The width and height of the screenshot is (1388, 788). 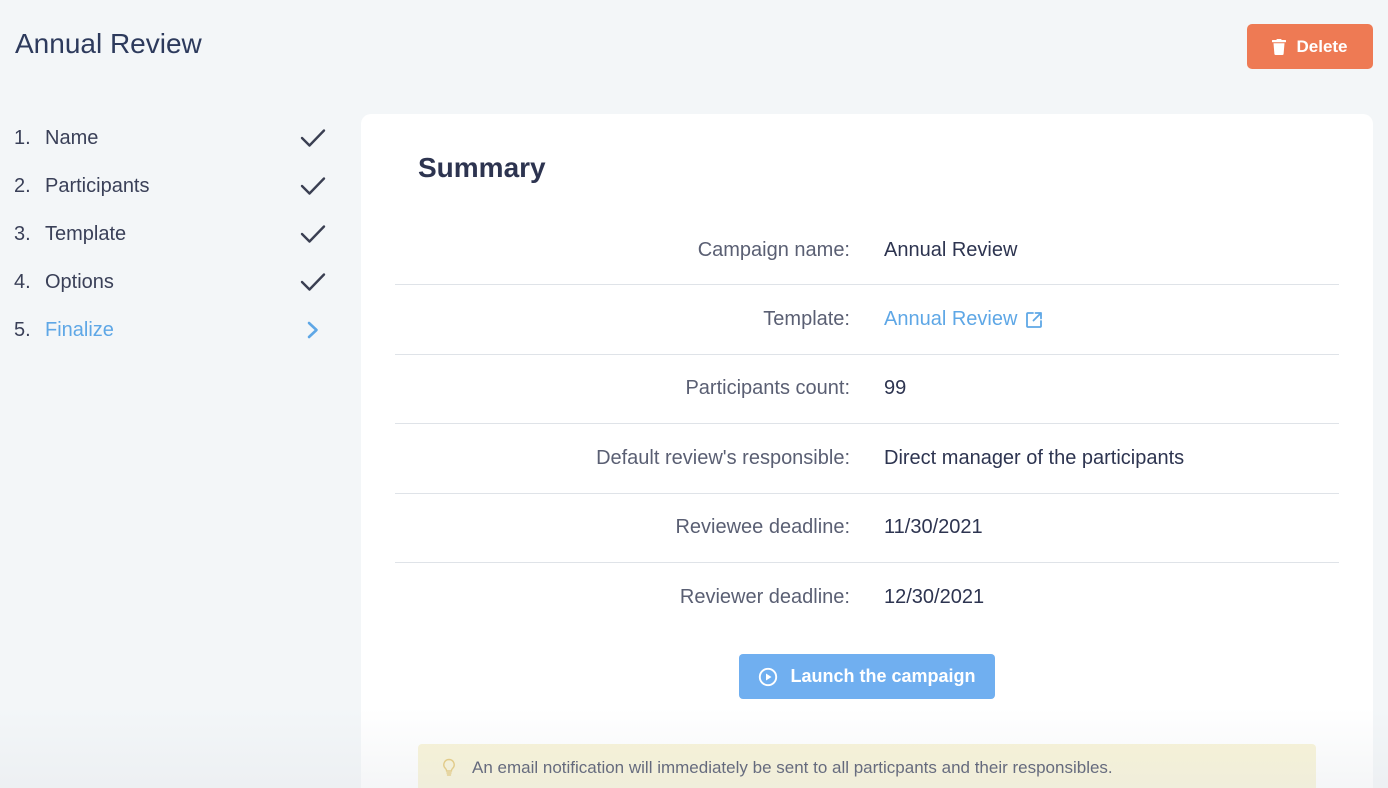 I want to click on step-number: 2., so click(x=22, y=185).